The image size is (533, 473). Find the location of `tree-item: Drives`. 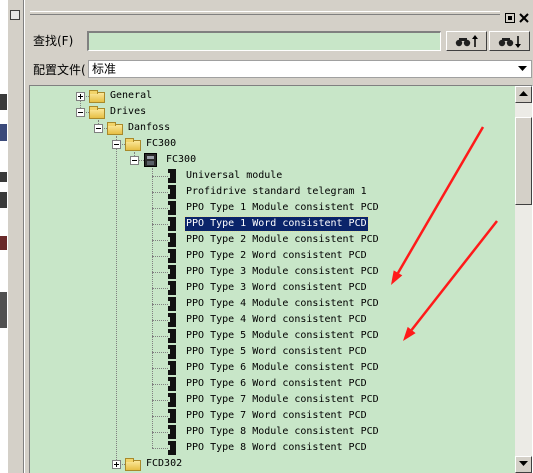

tree-item: Drives is located at coordinates (272, 112).